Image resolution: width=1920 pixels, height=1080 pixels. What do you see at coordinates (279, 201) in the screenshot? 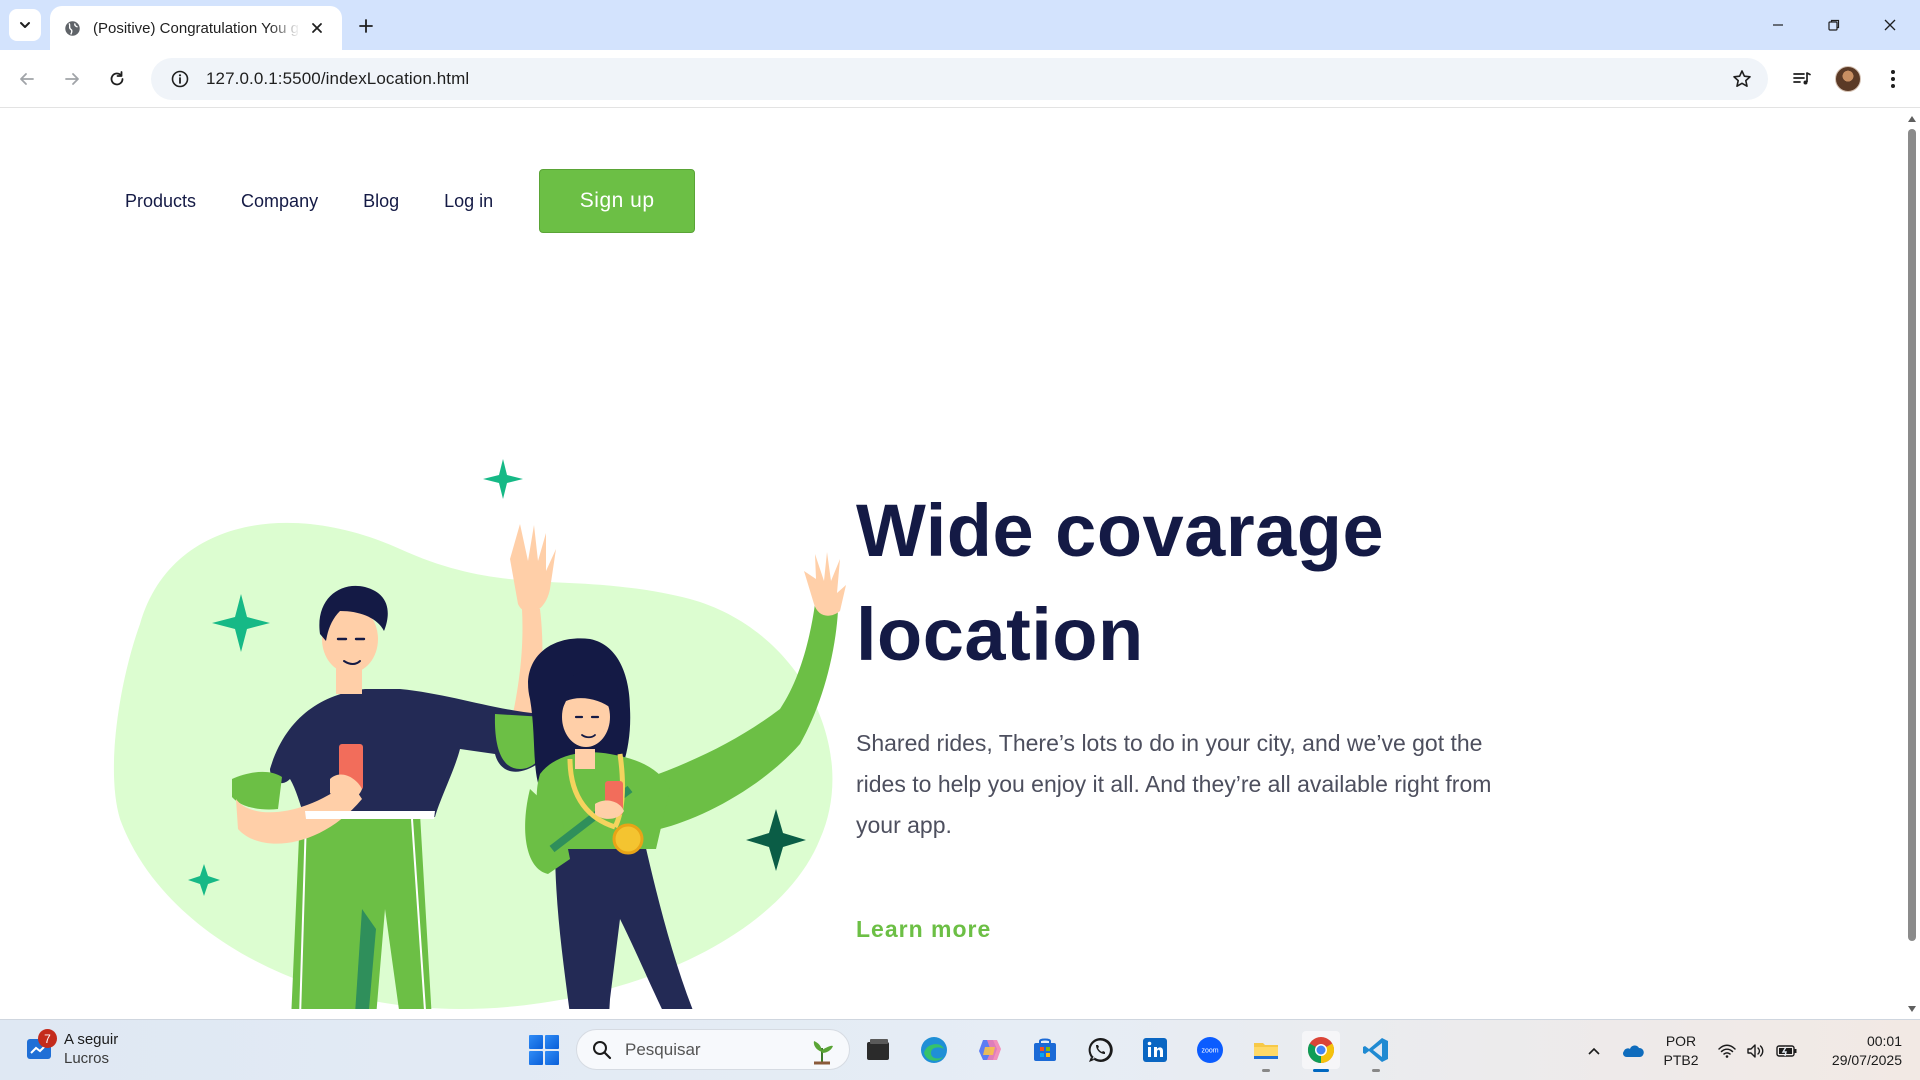
I see `nav-company-link: Company` at bounding box center [279, 201].